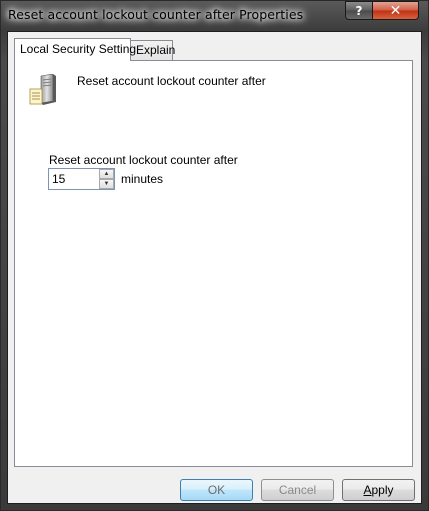 The height and width of the screenshot is (511, 429). I want to click on tab-local-security-setting: Local Security Setting, so click(75, 49).